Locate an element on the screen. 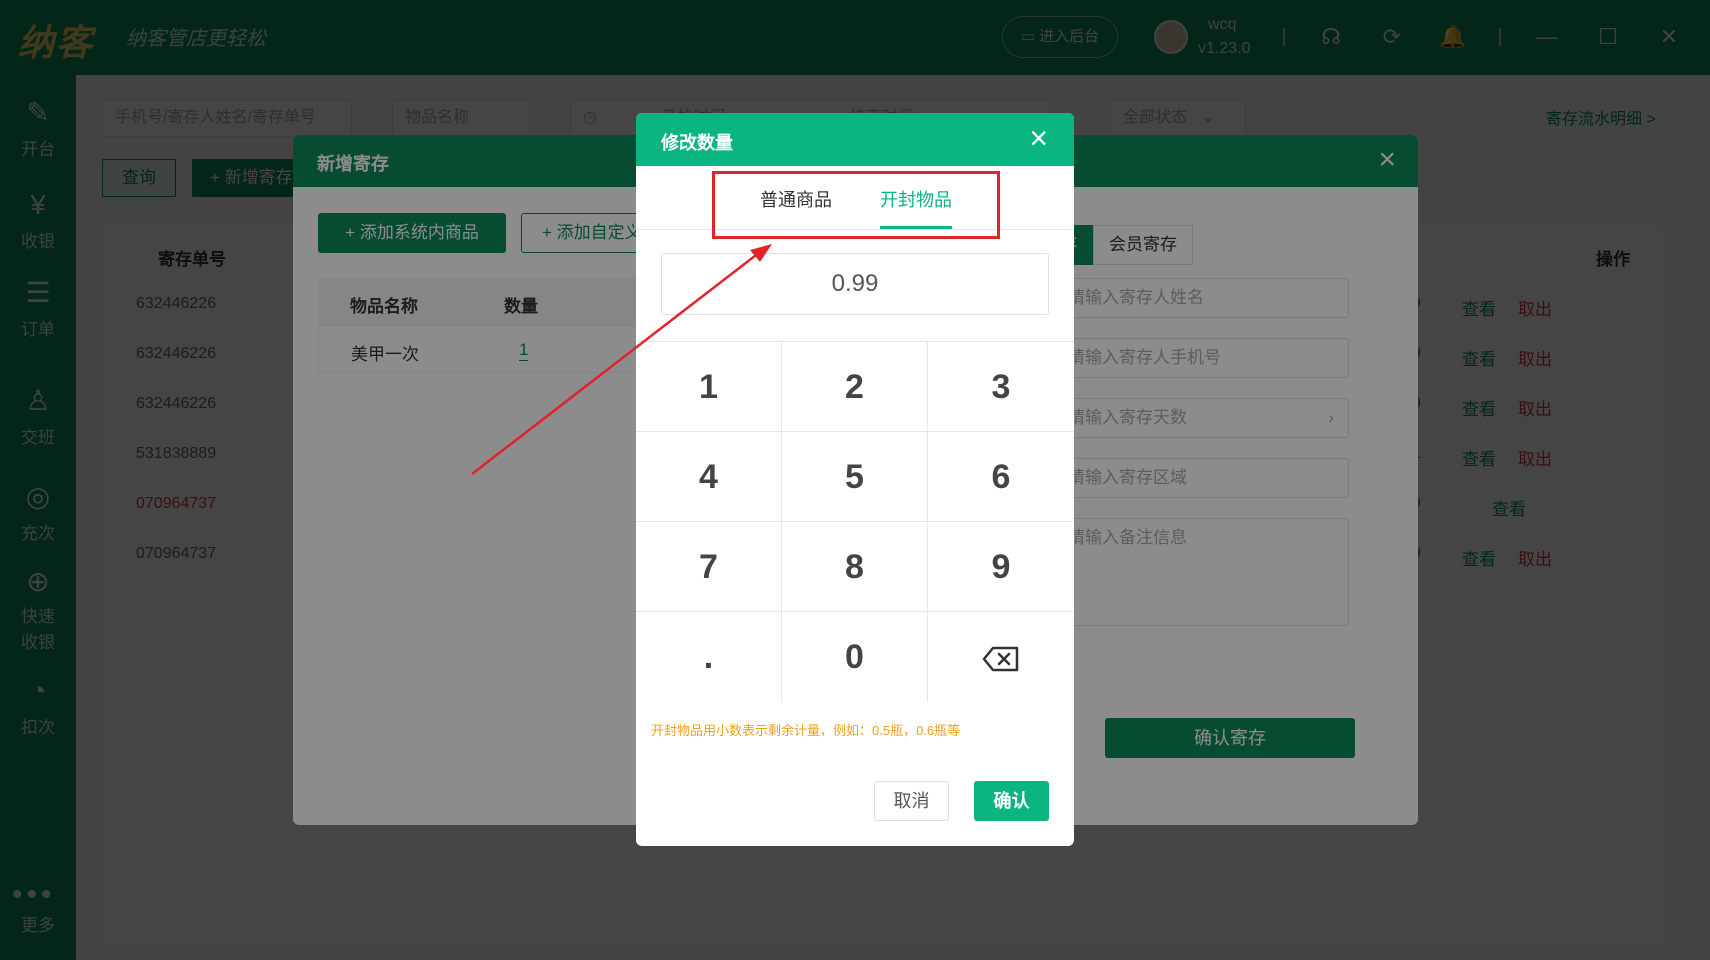 The image size is (1710, 960). key-6: 6 is located at coordinates (1001, 477).